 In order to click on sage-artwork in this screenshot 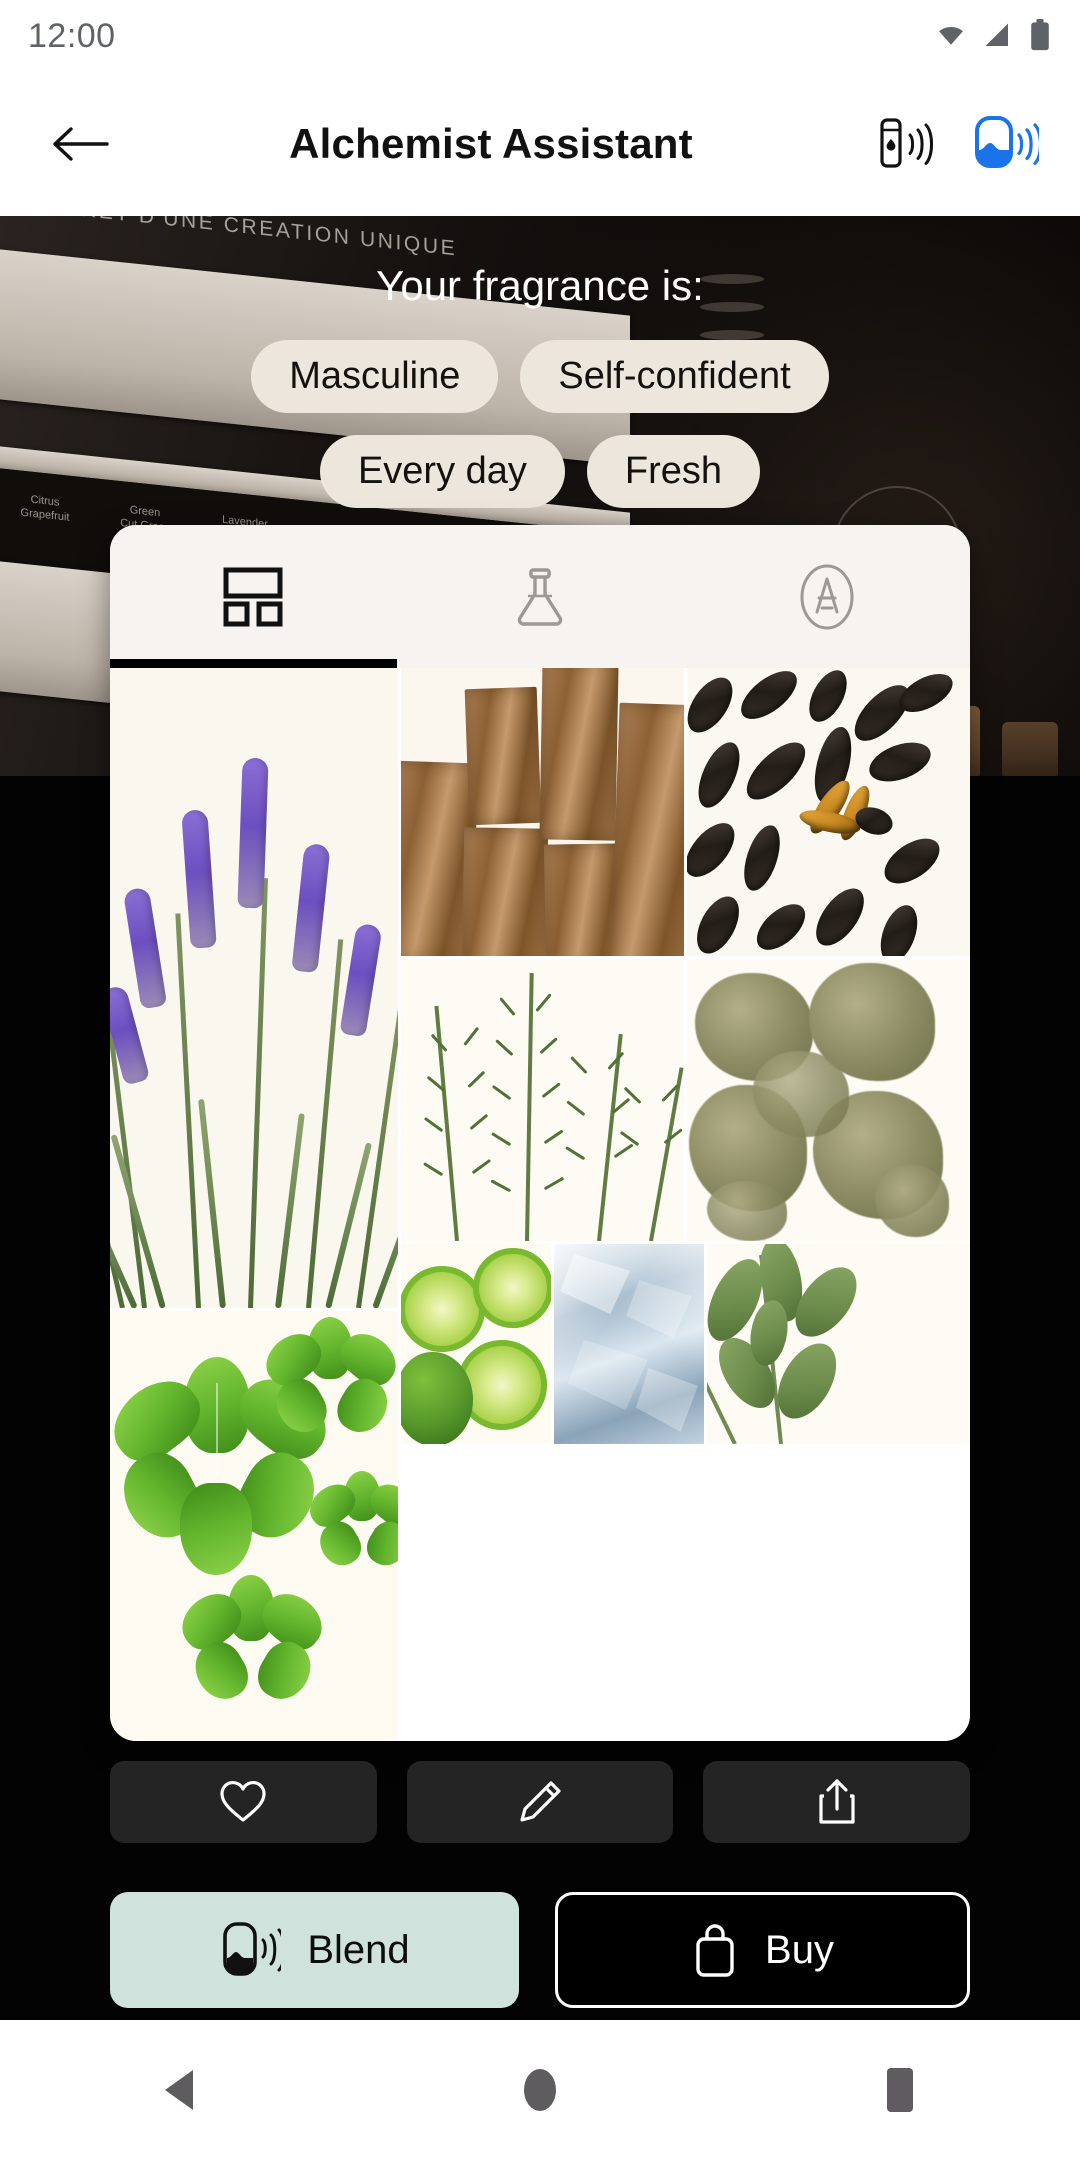, I will do `click(838, 1344)`.